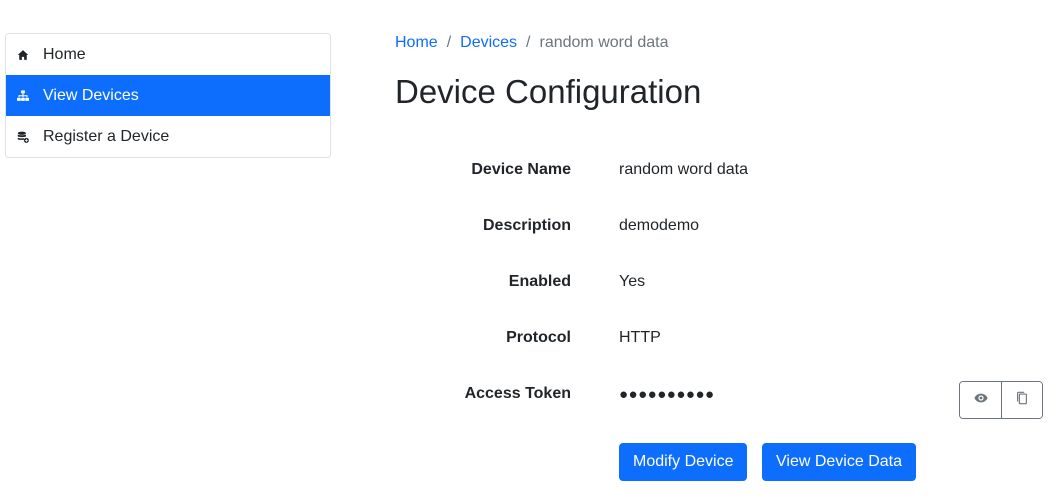 This screenshot has width=1064, height=499. I want to click on access-token-value: ●●●●●●●●●●, so click(667, 394).